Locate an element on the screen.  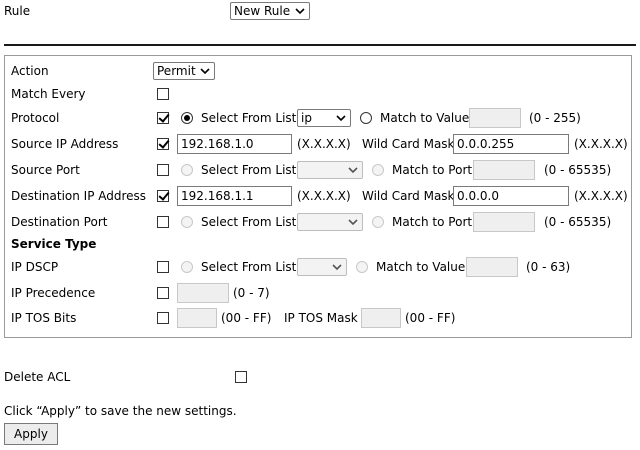
ip-dscp-checkbox is located at coordinates (163, 267).